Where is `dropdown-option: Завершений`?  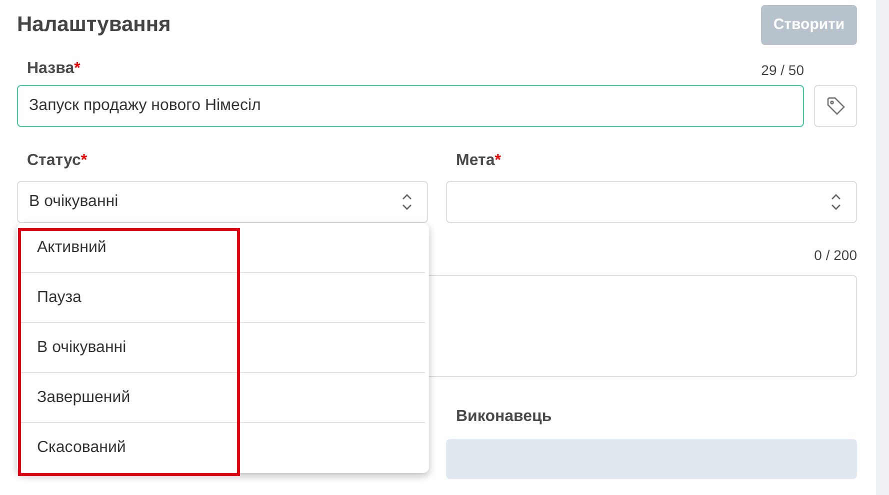 dropdown-option: Завершений is located at coordinates (223, 398).